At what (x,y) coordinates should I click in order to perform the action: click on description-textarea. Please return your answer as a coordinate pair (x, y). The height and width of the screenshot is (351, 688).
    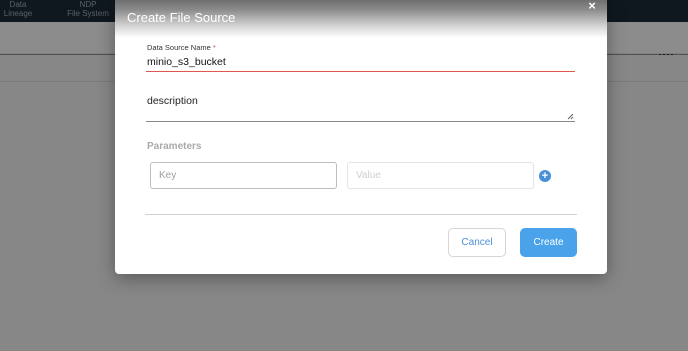
    Looking at the image, I should click on (360, 107).